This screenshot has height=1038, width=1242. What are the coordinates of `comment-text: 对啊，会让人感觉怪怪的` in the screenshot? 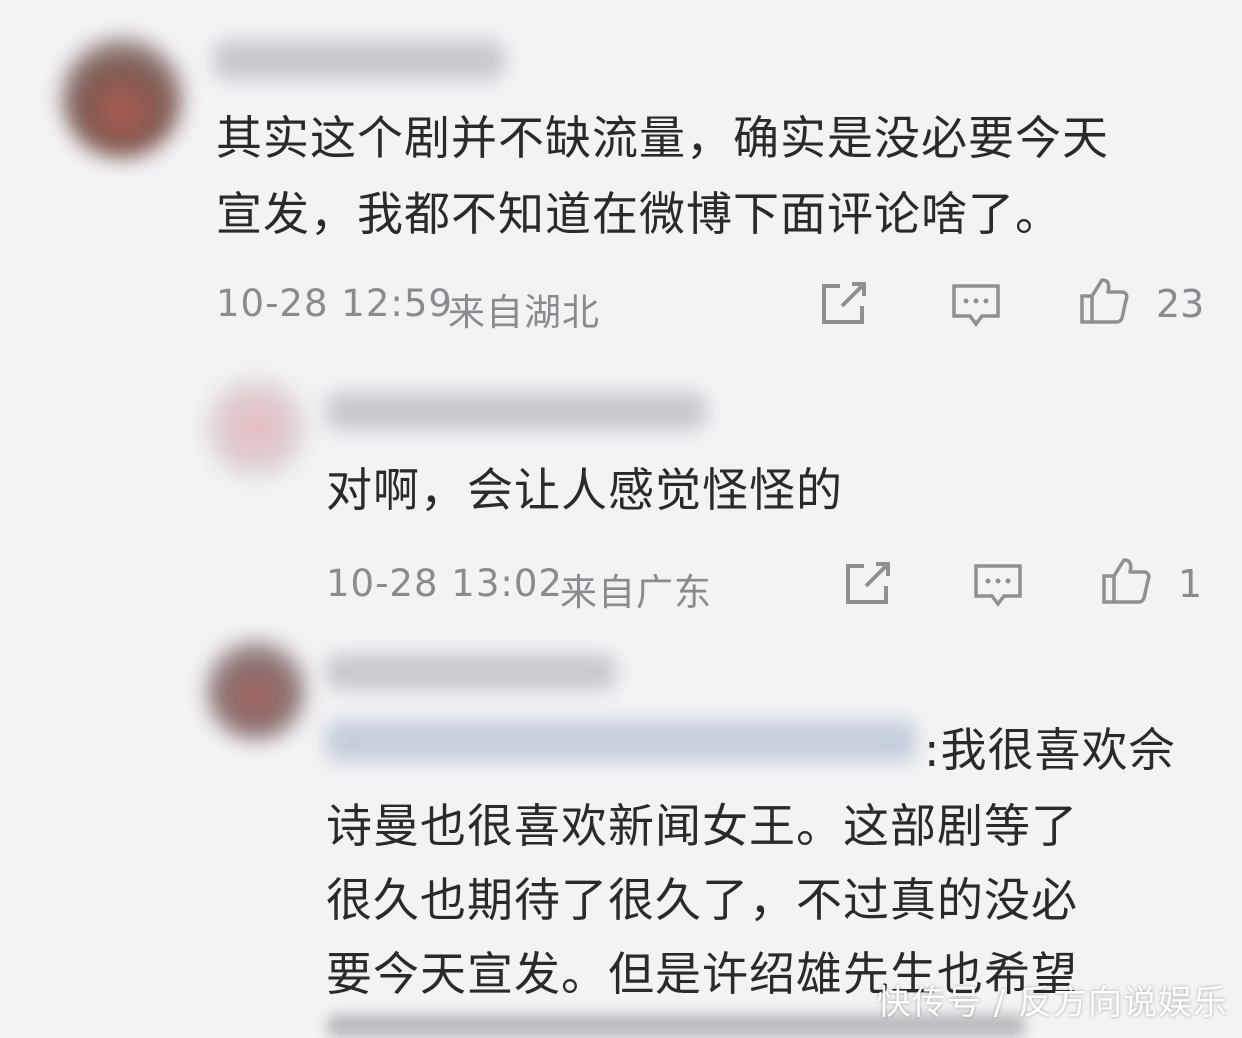 It's located at (584, 490).